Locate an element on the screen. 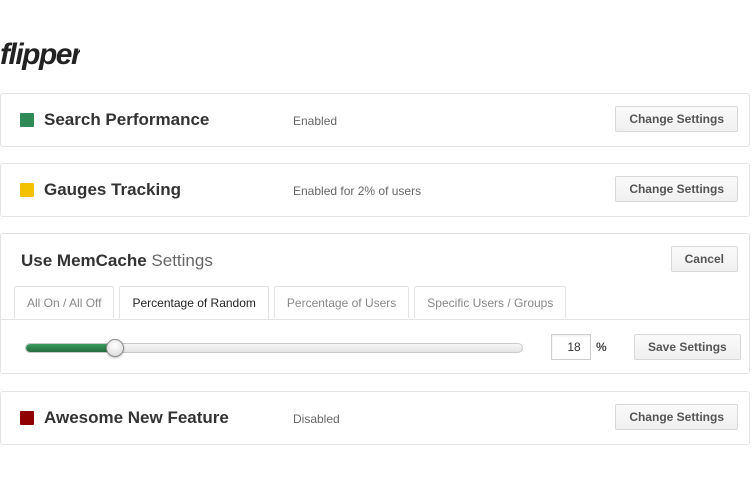 The image size is (752, 502). feature-state: Enabled for 2% of users is located at coordinates (357, 191).